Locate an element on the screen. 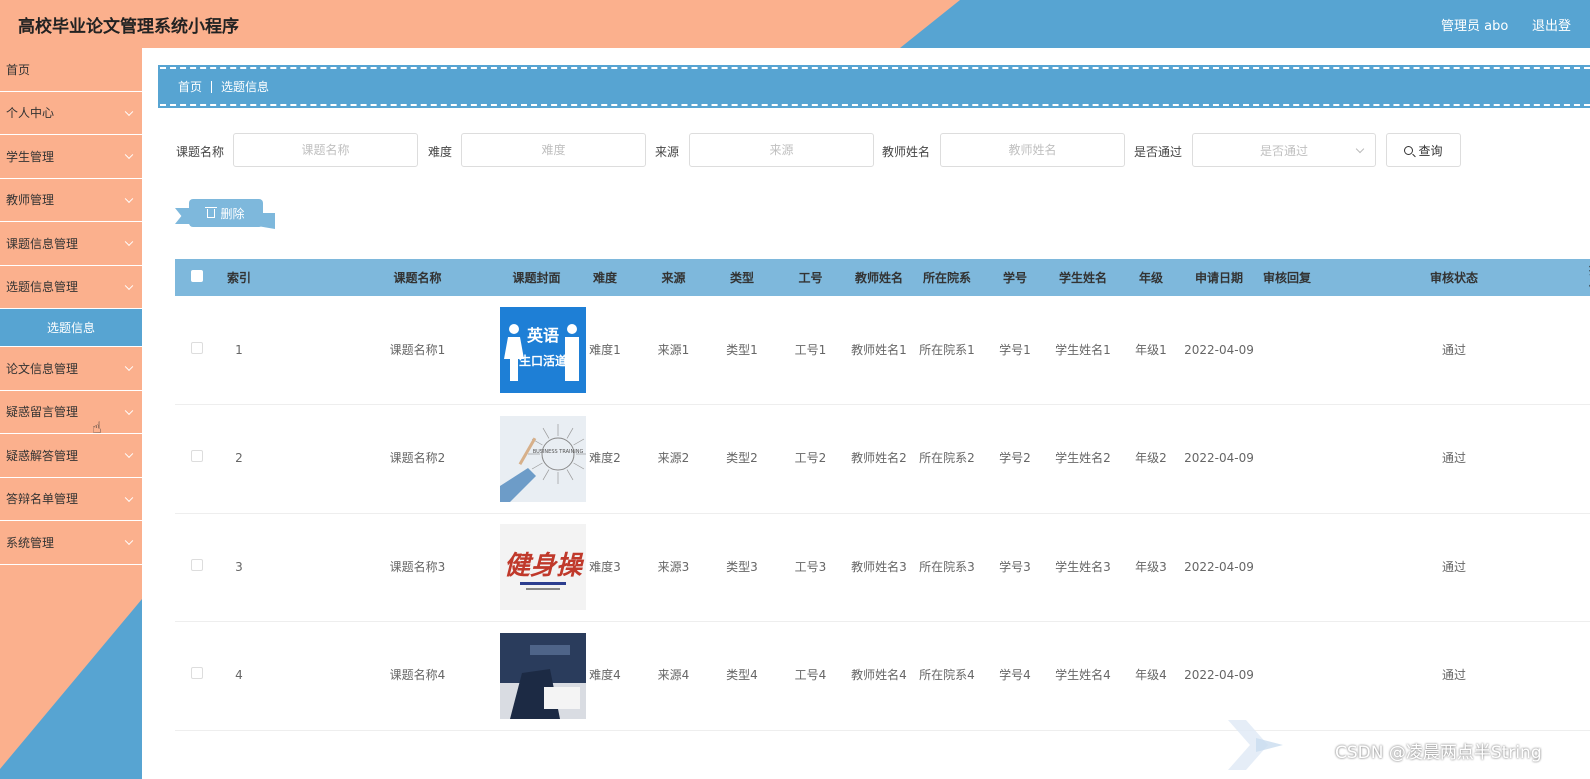 The image size is (1590, 779). sidebar-item-5: 选题信息管理 is located at coordinates (71, 287).